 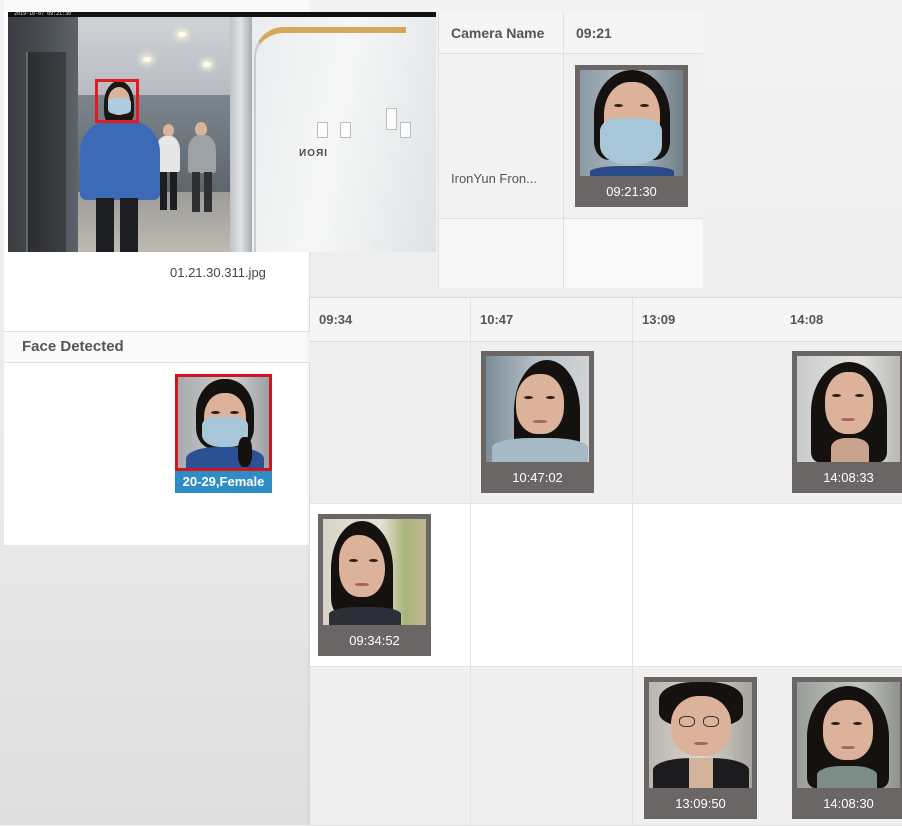 What do you see at coordinates (330, 139) in the screenshot?
I see `frame-glass-edge` at bounding box center [330, 139].